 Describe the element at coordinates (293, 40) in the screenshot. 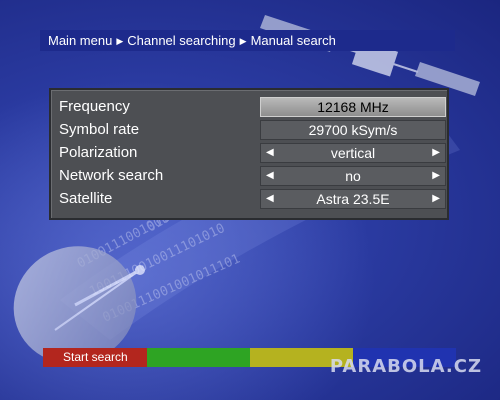

I see `breadcrumb-item-manual-search: Manual search` at that location.